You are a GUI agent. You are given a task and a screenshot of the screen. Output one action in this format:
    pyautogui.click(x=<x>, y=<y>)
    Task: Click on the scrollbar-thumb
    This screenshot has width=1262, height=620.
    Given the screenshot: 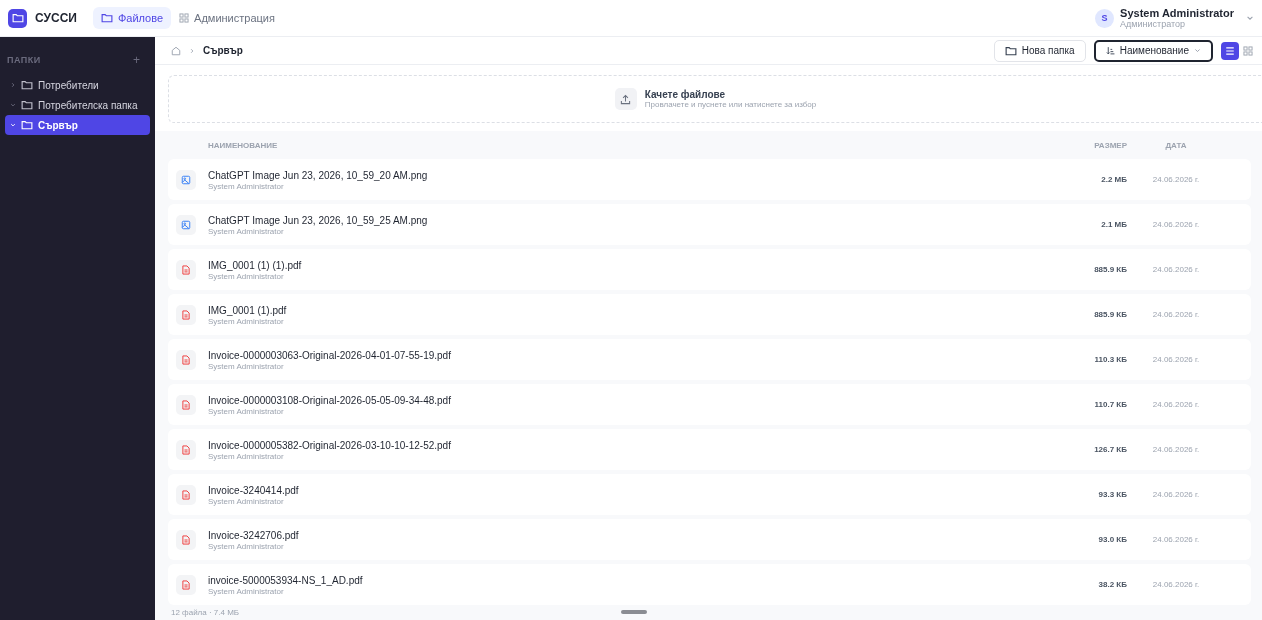 What is the action you would take?
    pyautogui.click(x=634, y=612)
    